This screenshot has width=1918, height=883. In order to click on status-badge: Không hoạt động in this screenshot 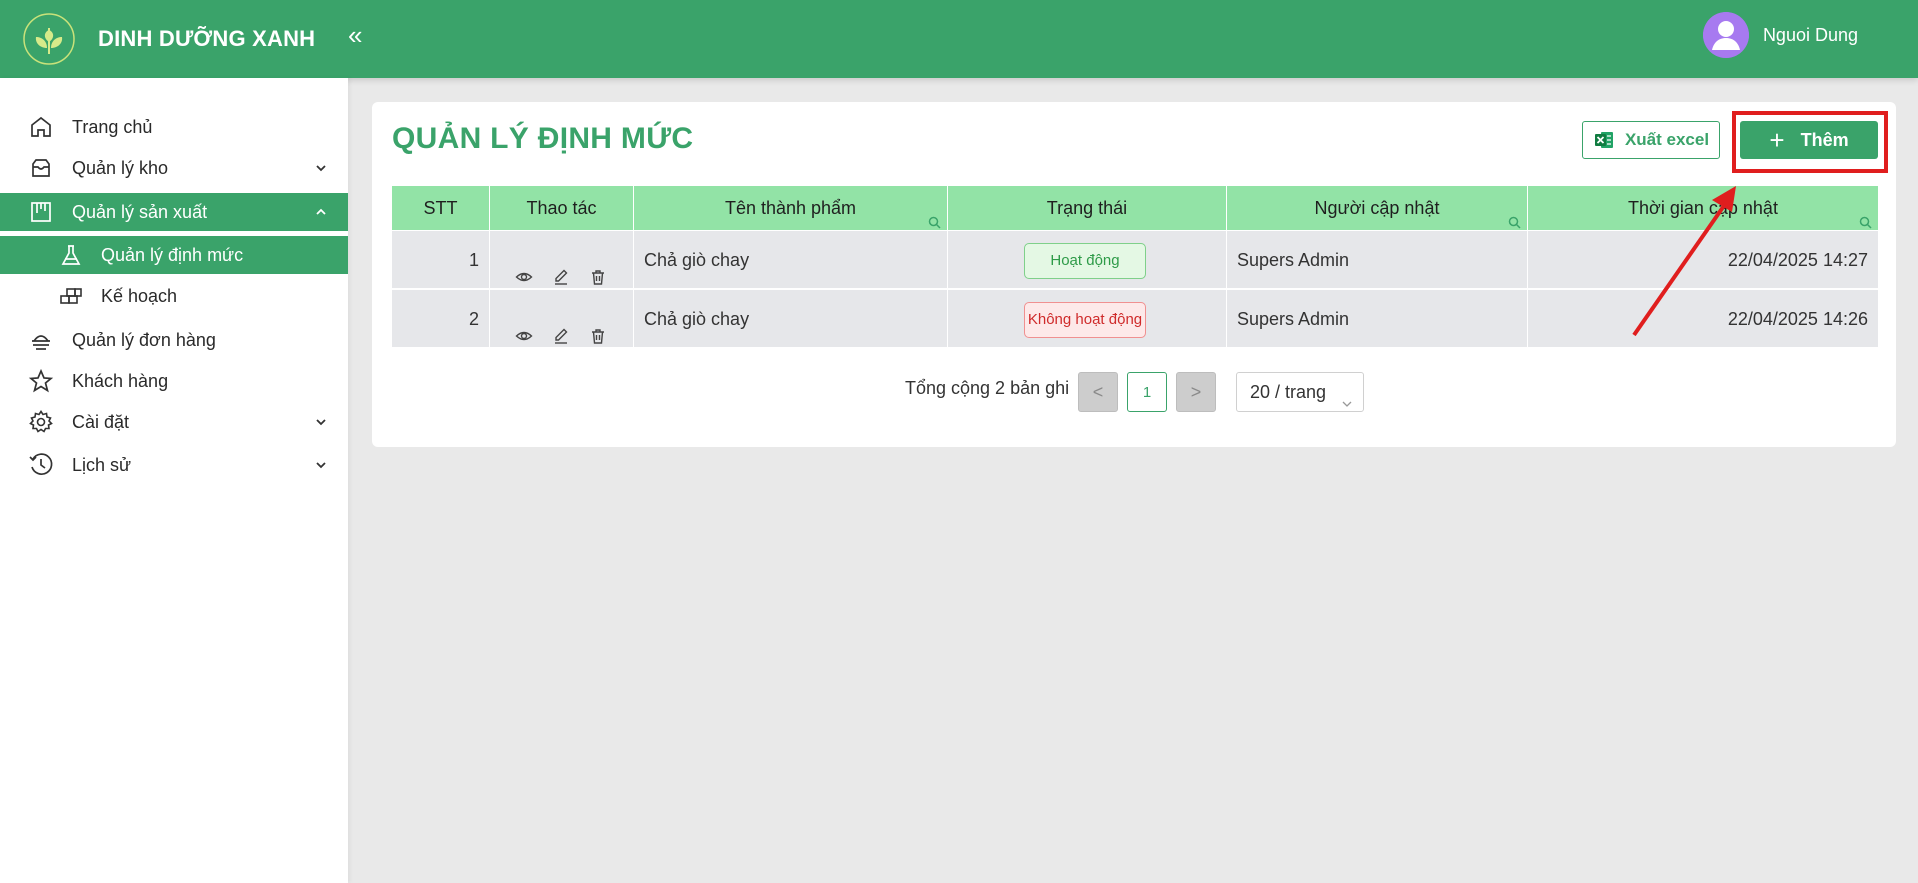, I will do `click(1085, 320)`.